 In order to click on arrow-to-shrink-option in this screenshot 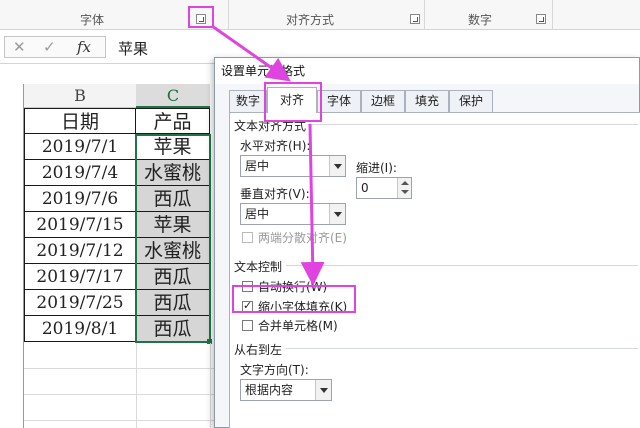, I will do `click(312, 204)`.